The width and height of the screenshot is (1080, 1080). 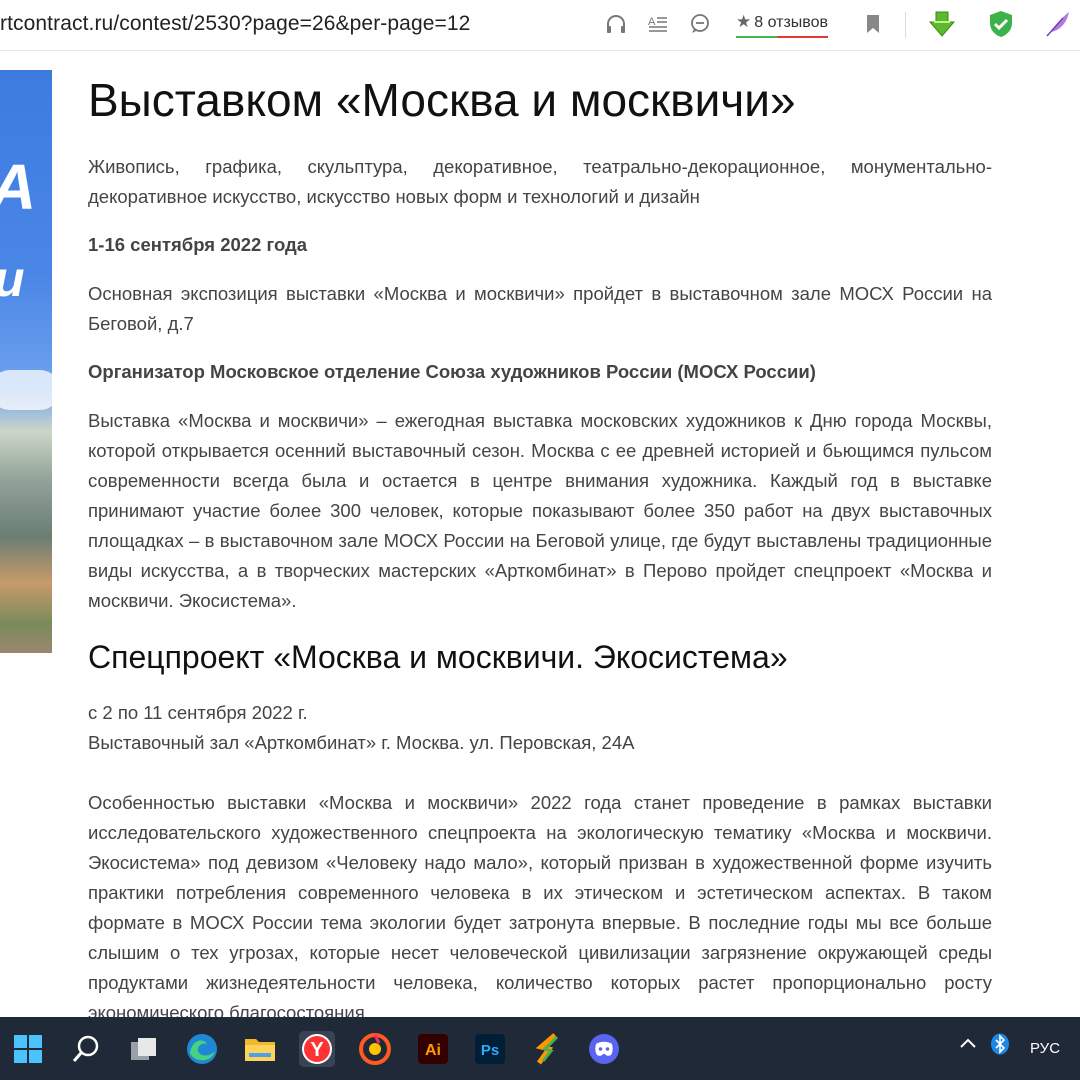 What do you see at coordinates (1000, 1046) in the screenshot?
I see `bluetooth-icon` at bounding box center [1000, 1046].